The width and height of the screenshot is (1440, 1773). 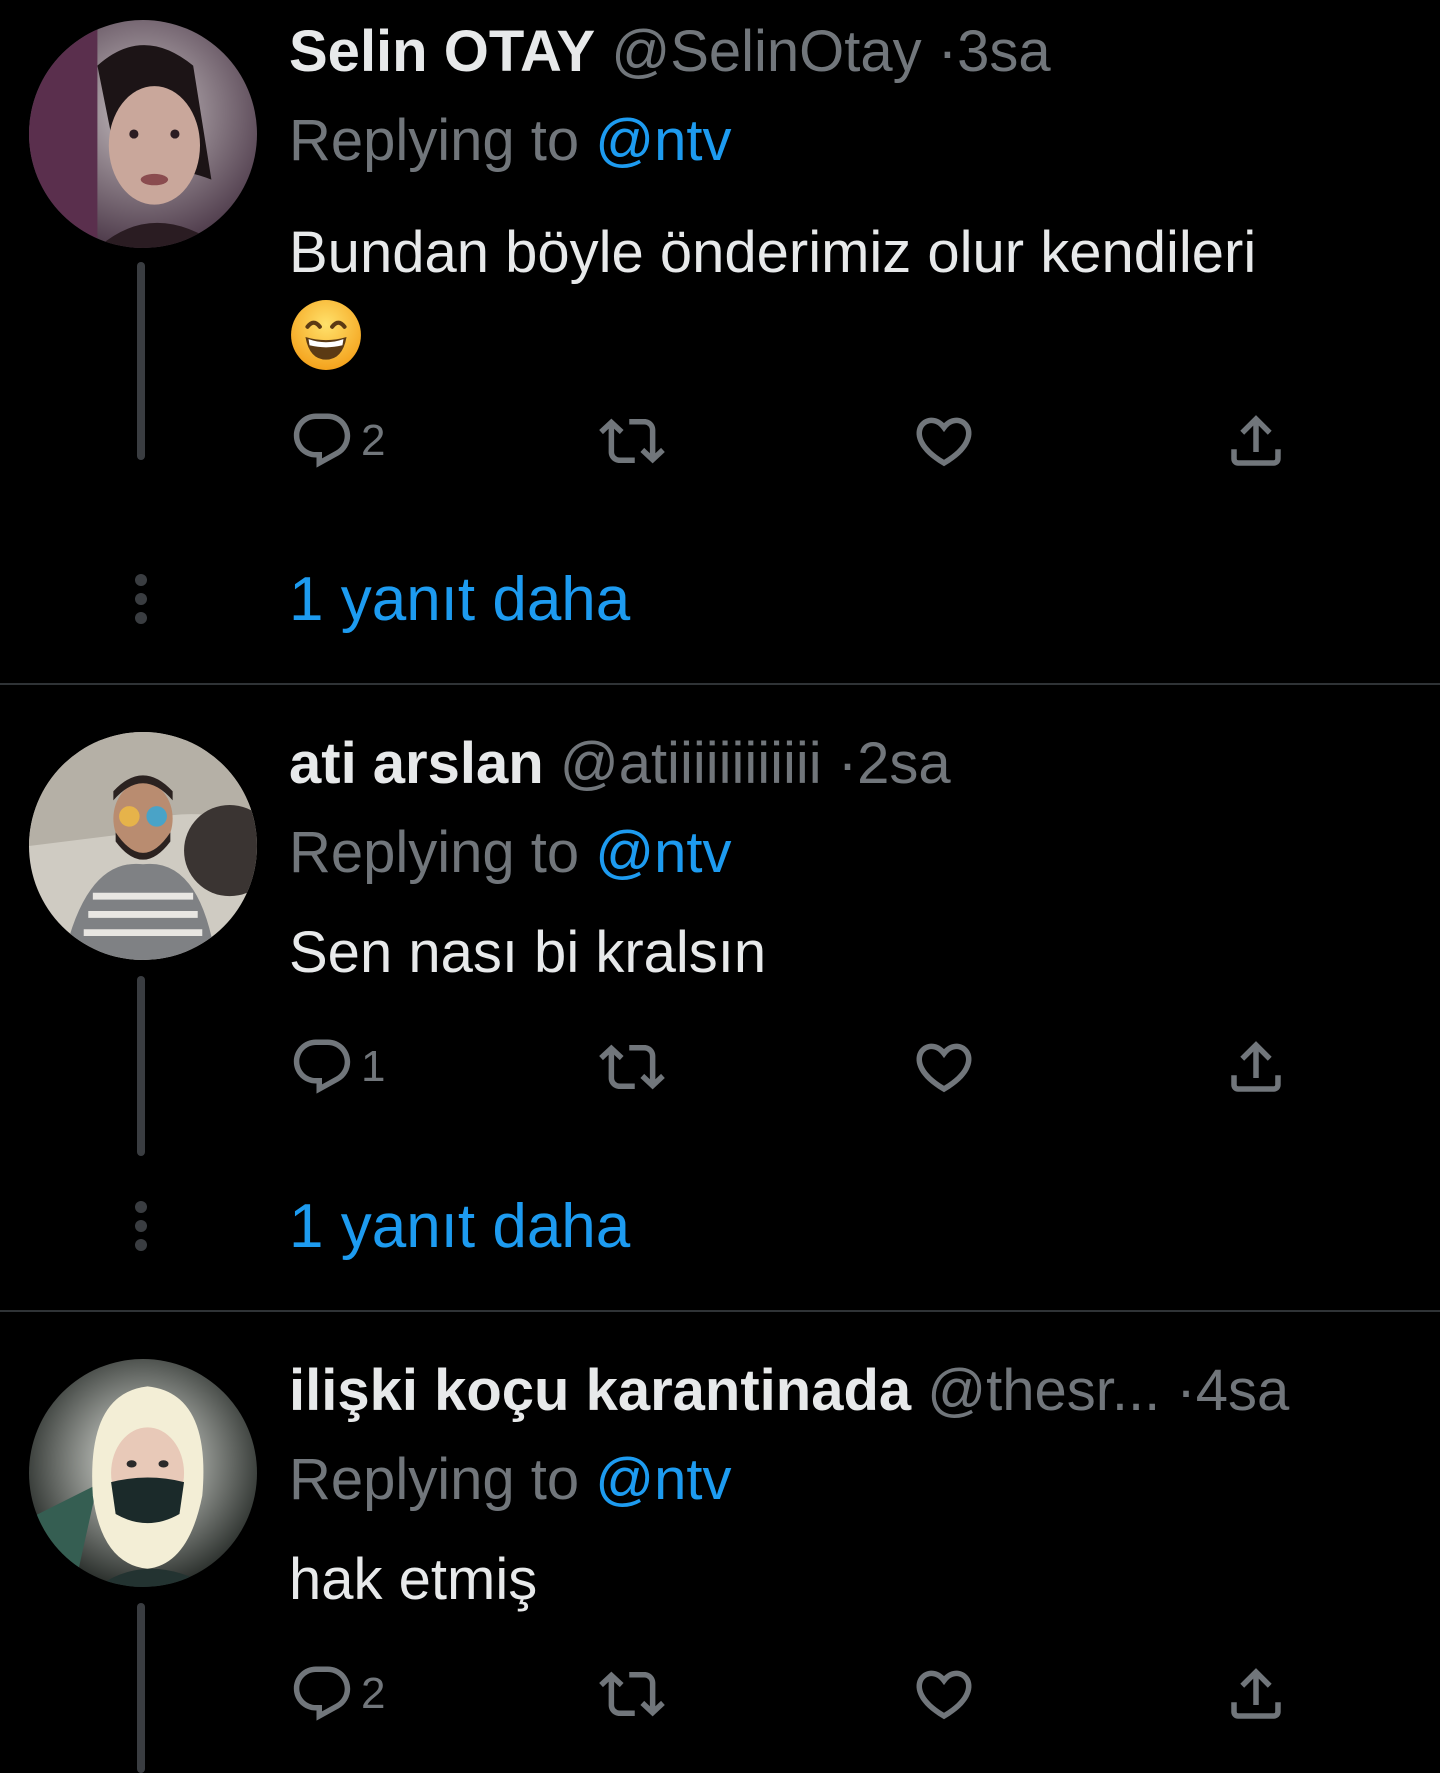 I want to click on reply-button: 1, so click(x=337, y=1067).